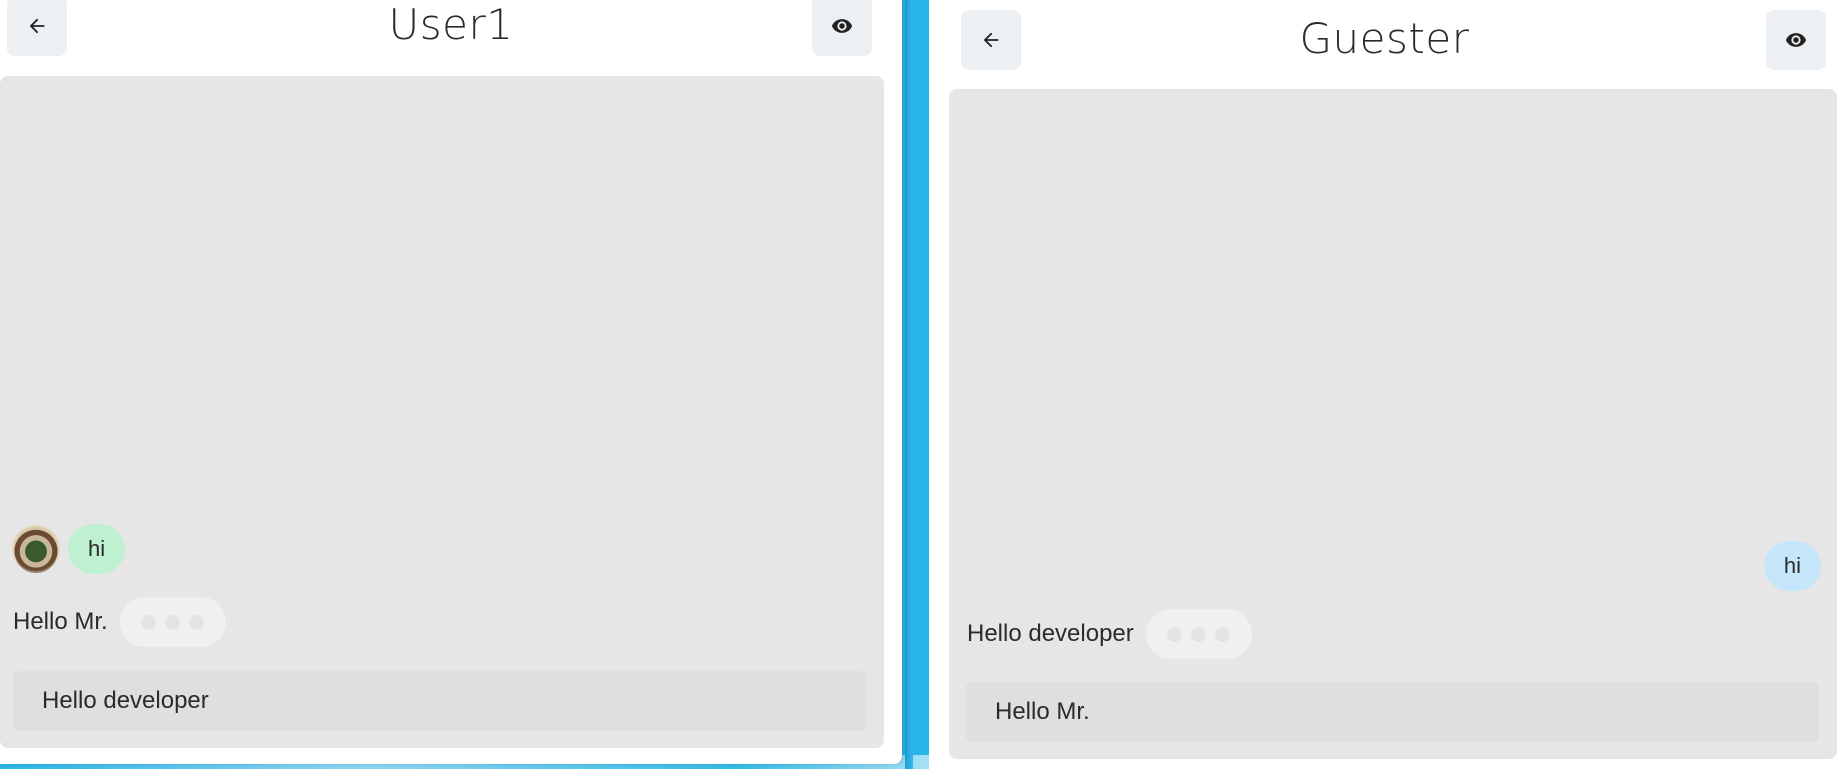 The width and height of the screenshot is (1840, 769). What do you see at coordinates (1050, 633) in the screenshot?
I see `typing-label: Hello developer` at bounding box center [1050, 633].